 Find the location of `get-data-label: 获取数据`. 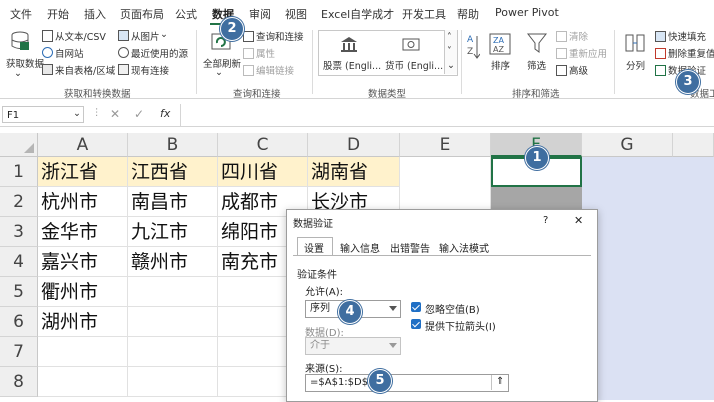

get-data-label: 获取数据 is located at coordinates (25, 64).